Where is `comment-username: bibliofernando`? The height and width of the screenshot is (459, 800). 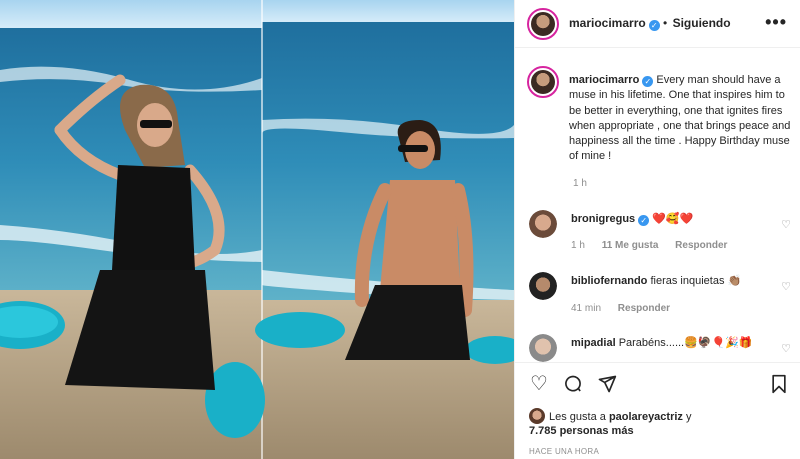 comment-username: bibliofernando is located at coordinates (609, 281).